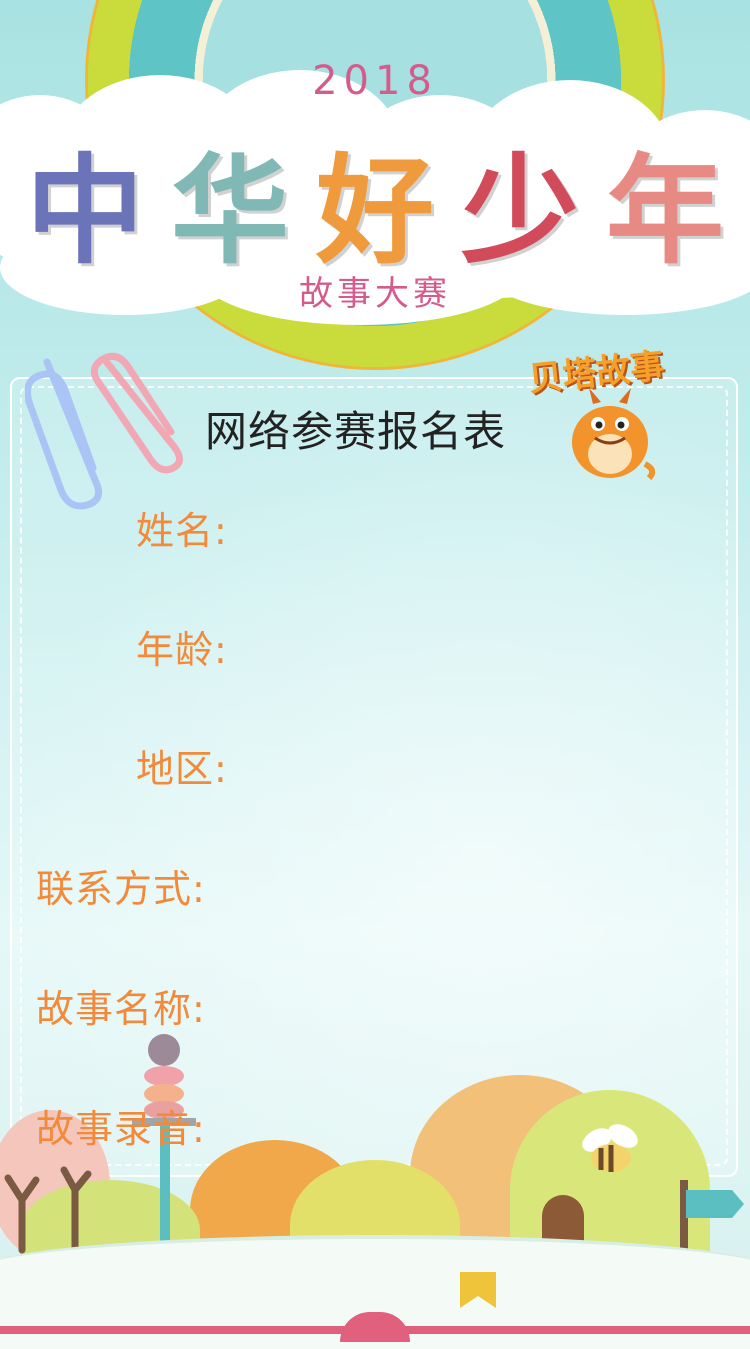 This screenshot has height=1349, width=750. I want to click on bookmark-icon, so click(478, 1290).